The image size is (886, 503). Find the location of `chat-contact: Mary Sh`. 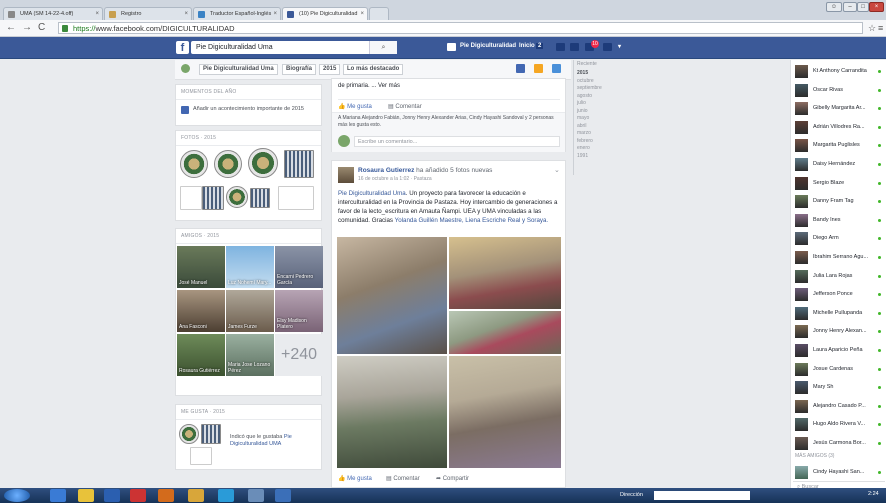

chat-contact: Mary Sh is located at coordinates (840, 388).